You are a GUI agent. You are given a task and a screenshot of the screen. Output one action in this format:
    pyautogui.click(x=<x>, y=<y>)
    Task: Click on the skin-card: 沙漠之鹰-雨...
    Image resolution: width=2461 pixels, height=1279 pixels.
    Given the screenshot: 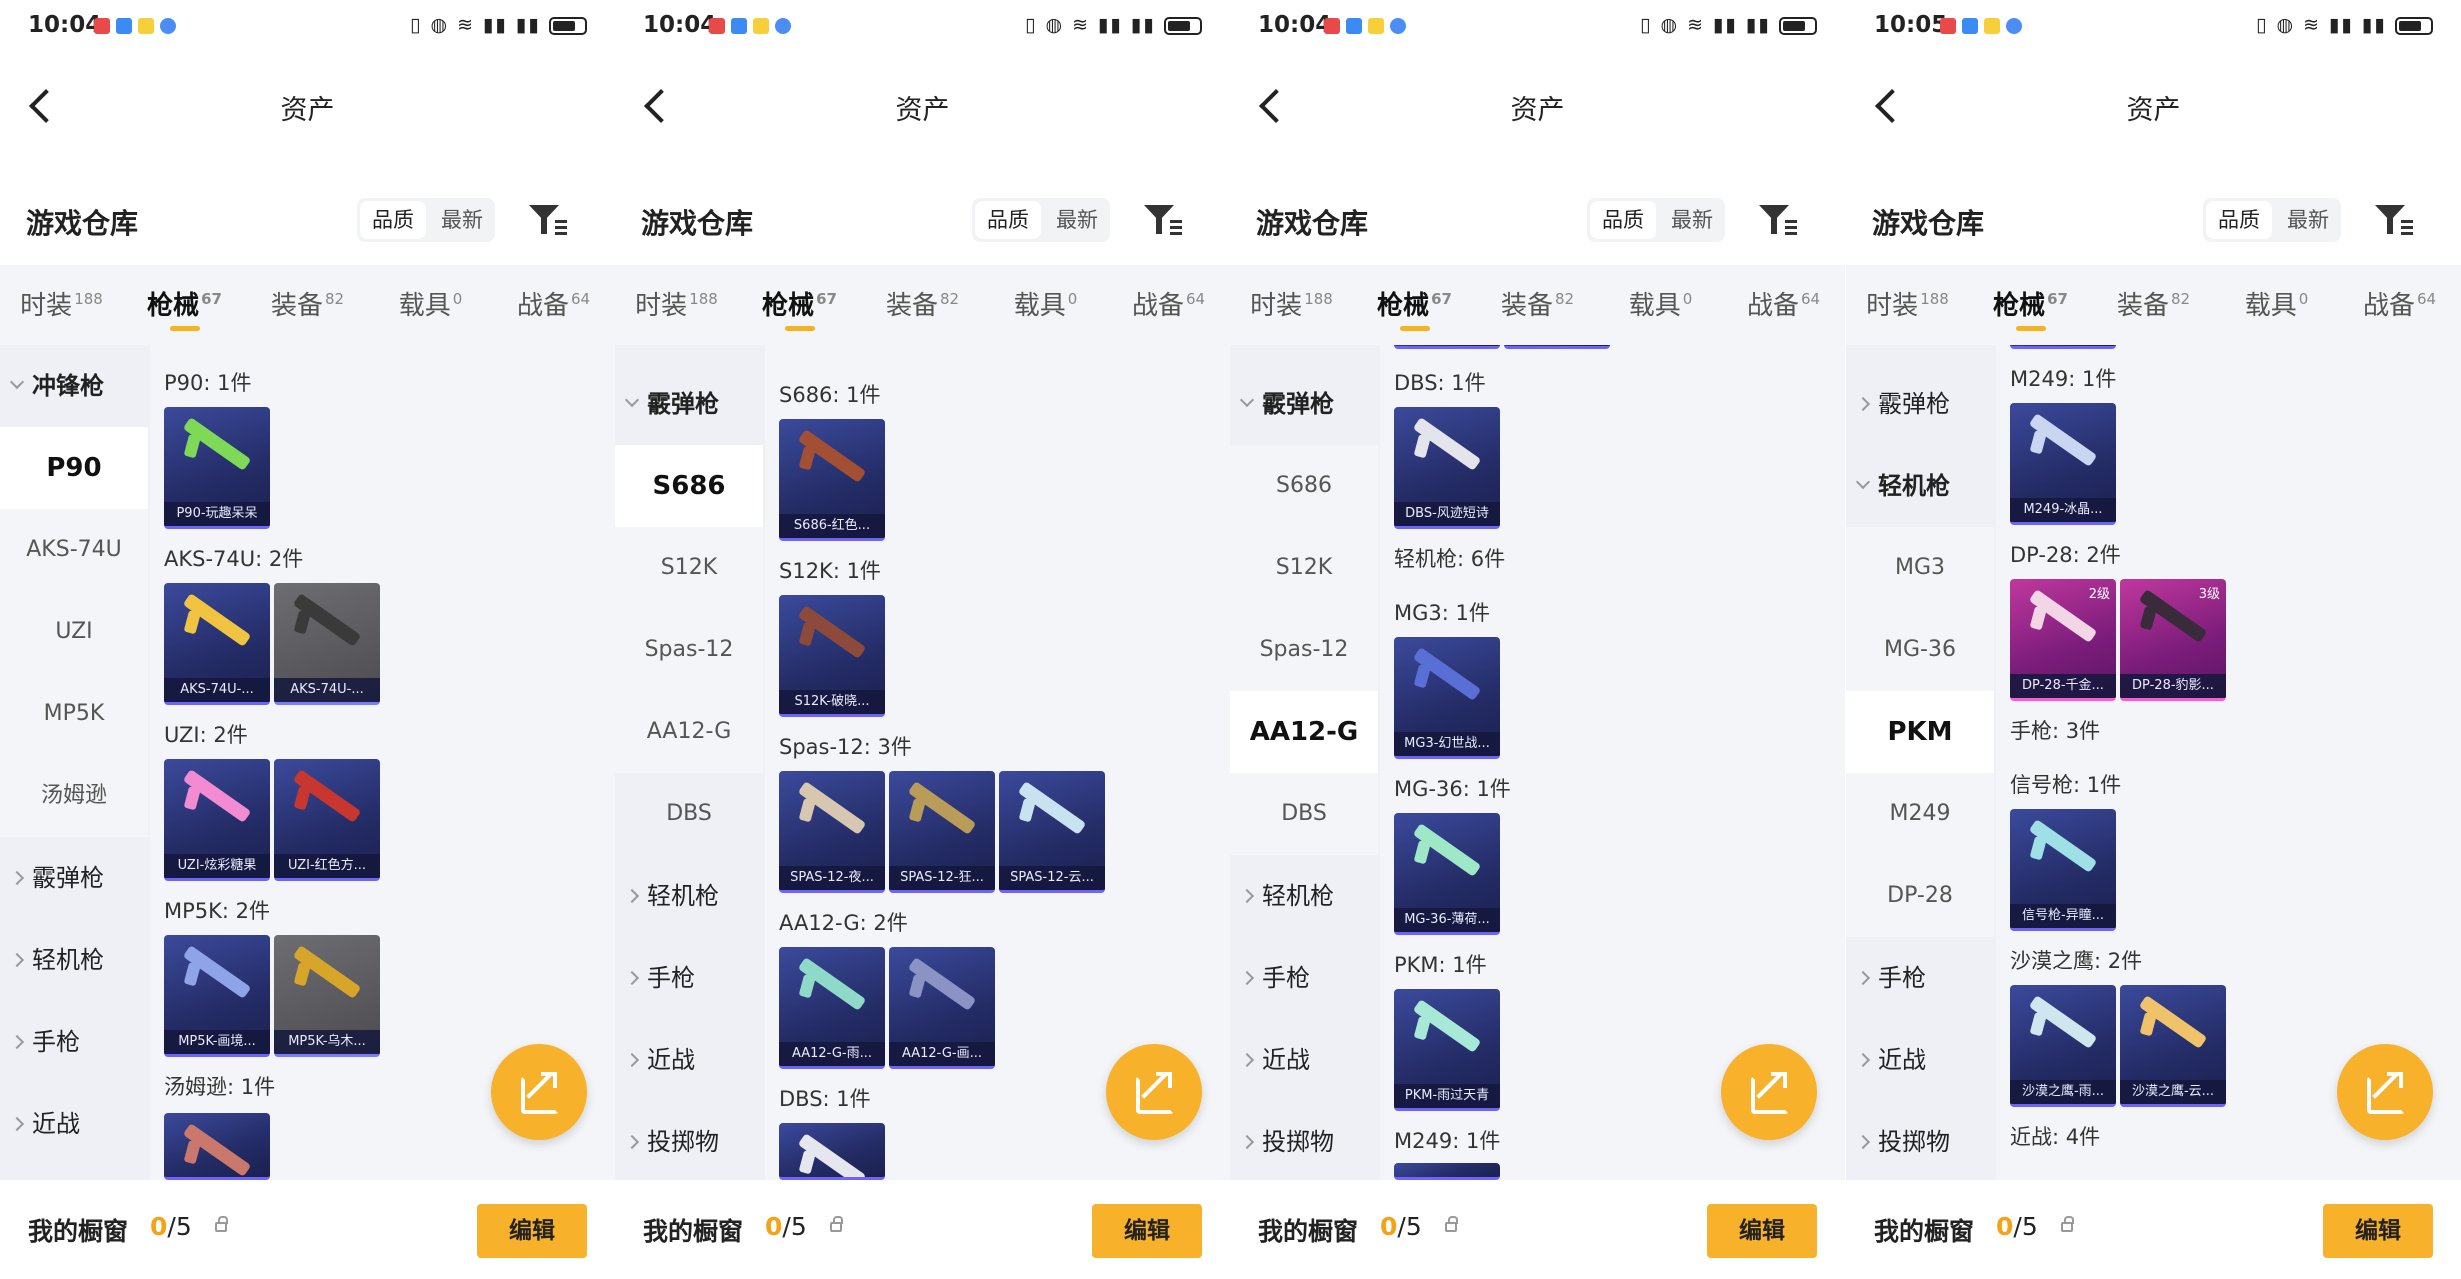 What is the action you would take?
    pyautogui.click(x=2063, y=1046)
    